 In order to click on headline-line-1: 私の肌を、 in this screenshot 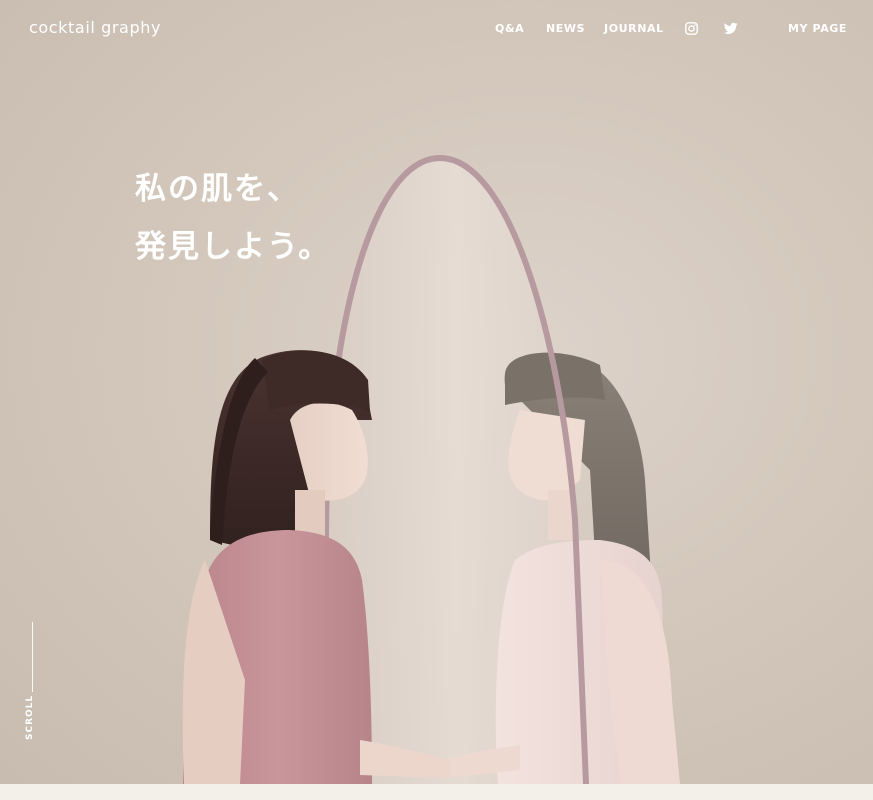, I will do `click(217, 189)`.